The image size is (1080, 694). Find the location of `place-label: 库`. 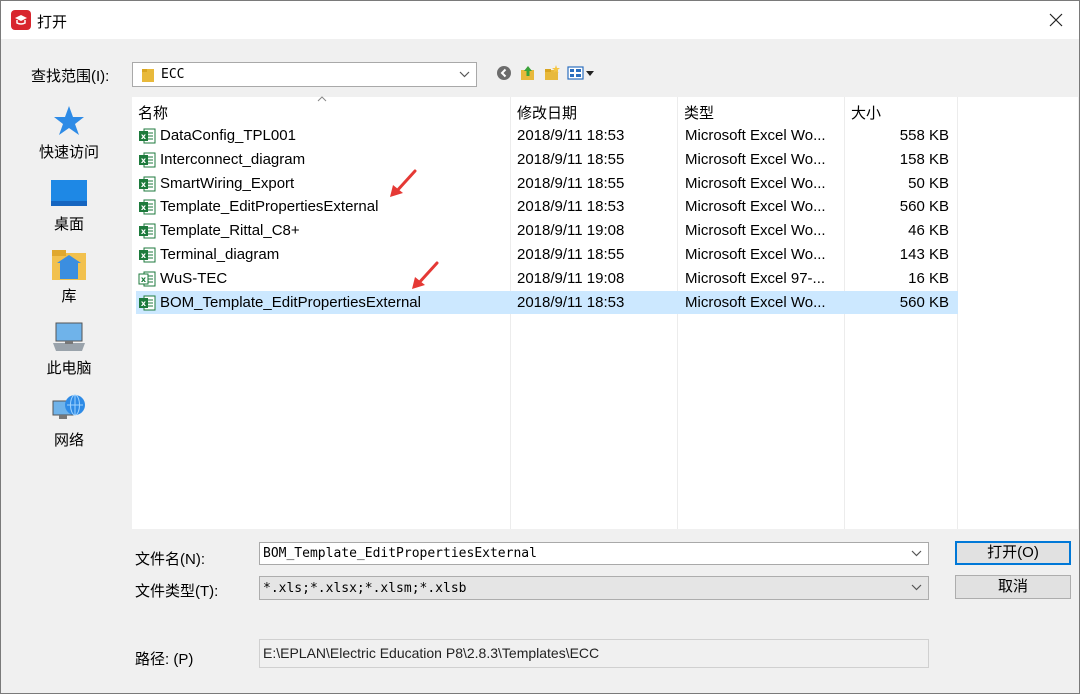

place-label: 库 is located at coordinates (69, 296).